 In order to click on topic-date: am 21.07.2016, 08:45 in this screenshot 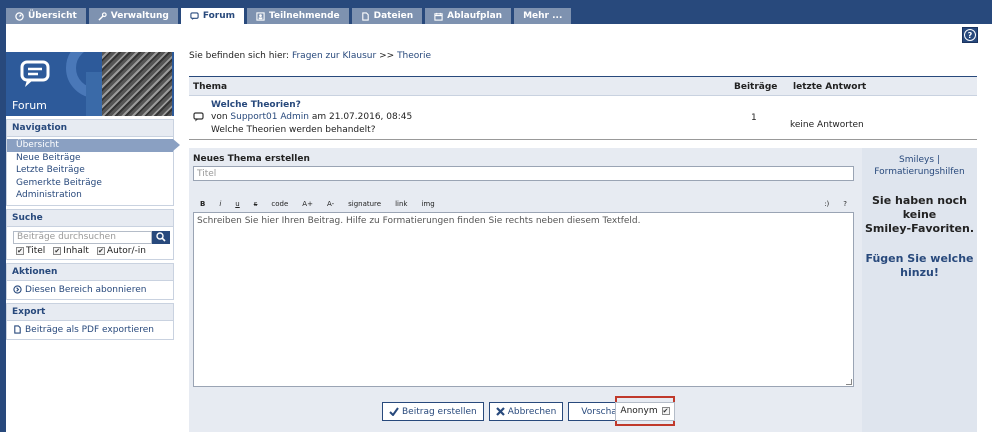, I will do `click(362, 117)`.